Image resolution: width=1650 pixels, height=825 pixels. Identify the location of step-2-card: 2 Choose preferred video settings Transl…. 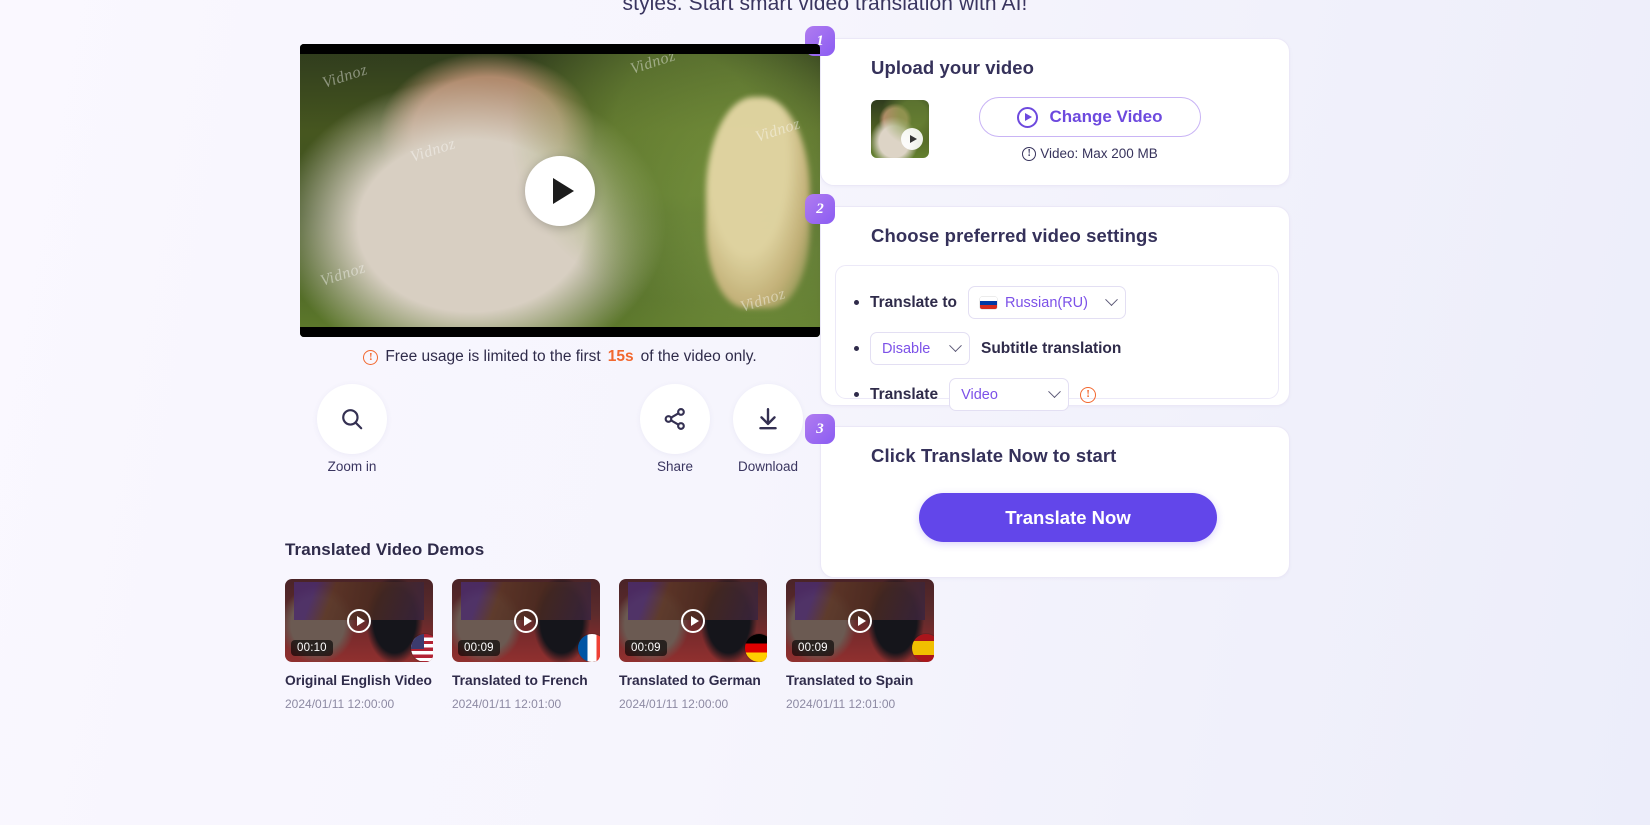
(1047, 302).